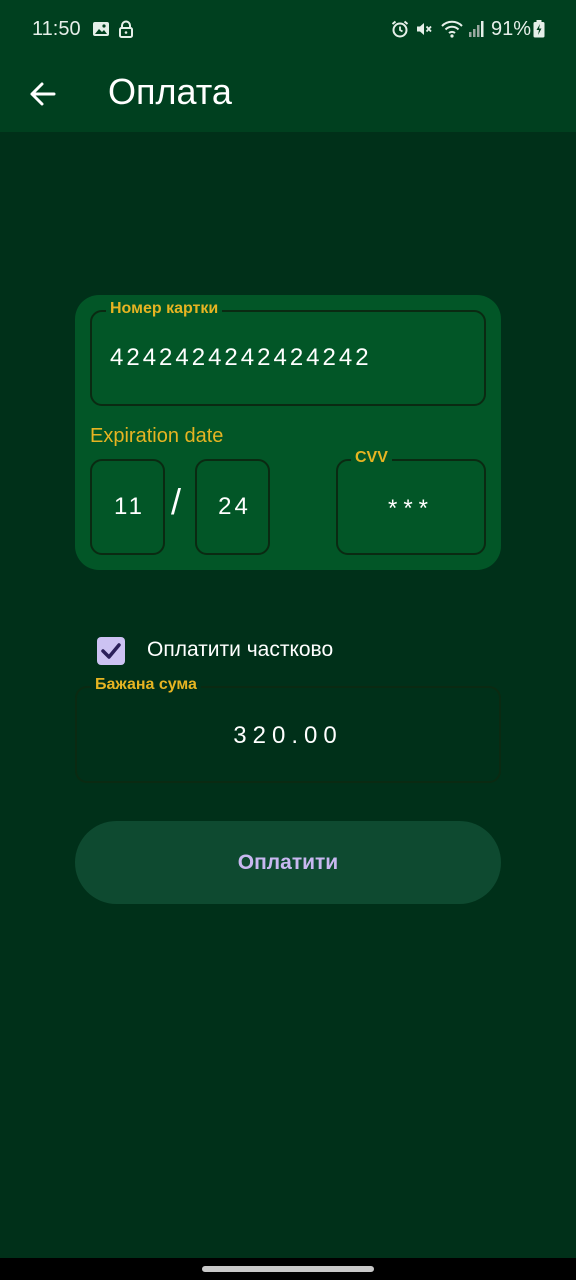 Image resolution: width=576 pixels, height=1280 pixels. Describe the element at coordinates (146, 685) in the screenshot. I see `amount-label: Бажана сума` at that location.